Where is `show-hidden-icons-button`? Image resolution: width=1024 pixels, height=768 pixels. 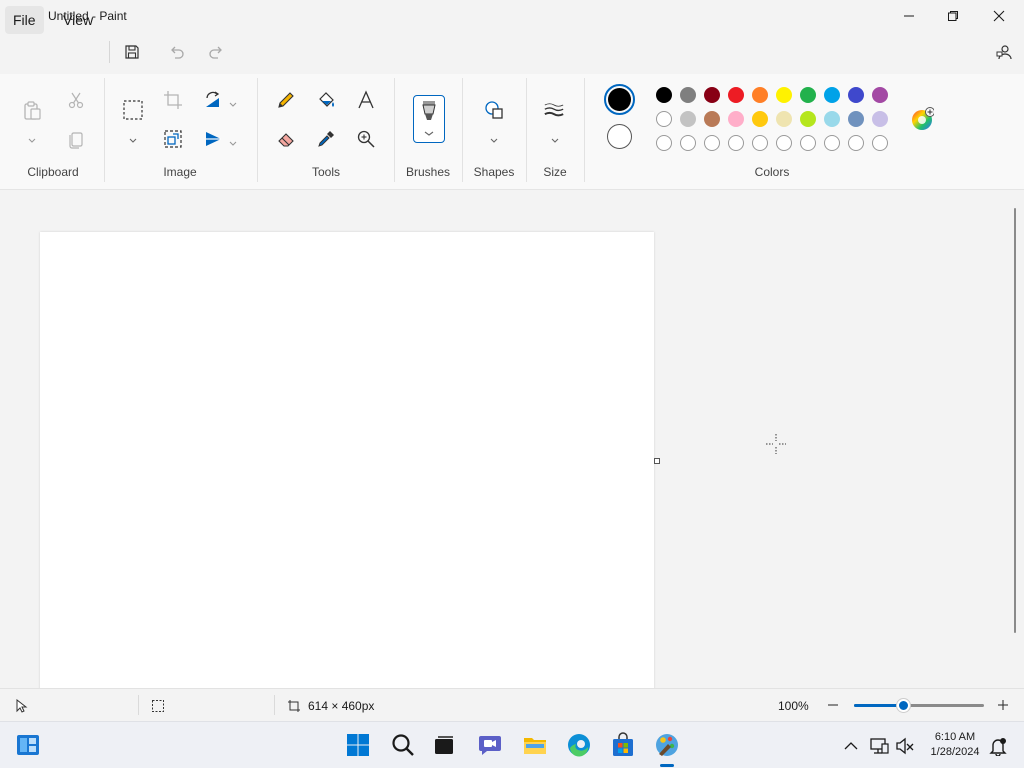
show-hidden-icons-button is located at coordinates (851, 746).